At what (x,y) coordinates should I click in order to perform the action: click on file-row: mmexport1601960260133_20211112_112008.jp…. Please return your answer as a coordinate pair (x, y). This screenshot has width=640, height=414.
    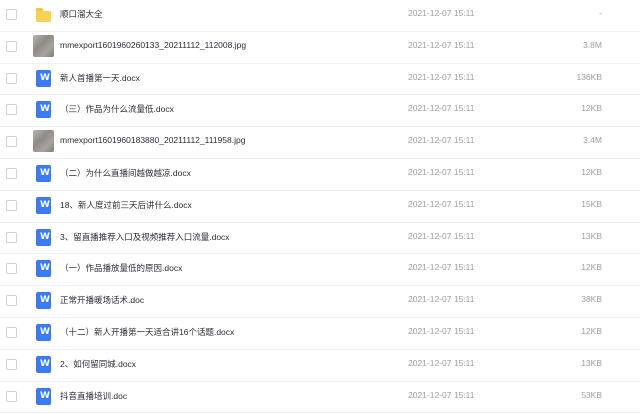
    Looking at the image, I should click on (320, 48).